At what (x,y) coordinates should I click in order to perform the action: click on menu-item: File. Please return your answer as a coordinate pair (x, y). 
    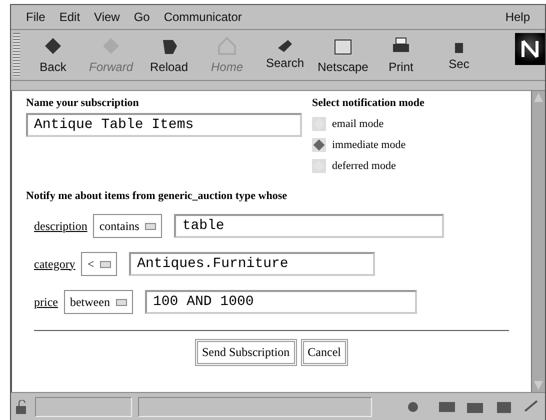
    Looking at the image, I should click on (35, 17).